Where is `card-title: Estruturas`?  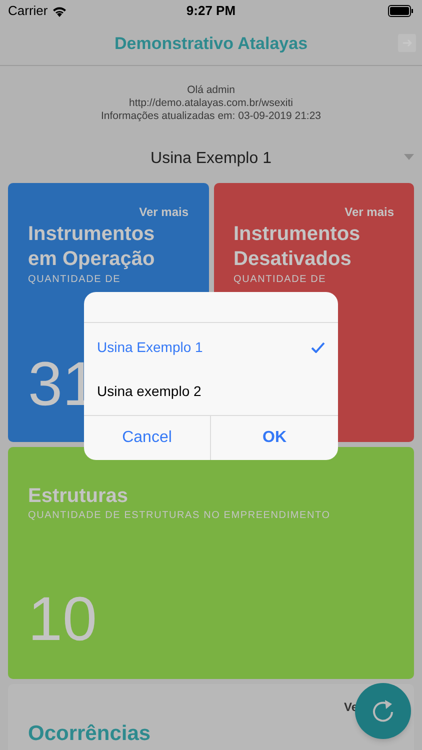 card-title: Estruturas is located at coordinates (79, 496).